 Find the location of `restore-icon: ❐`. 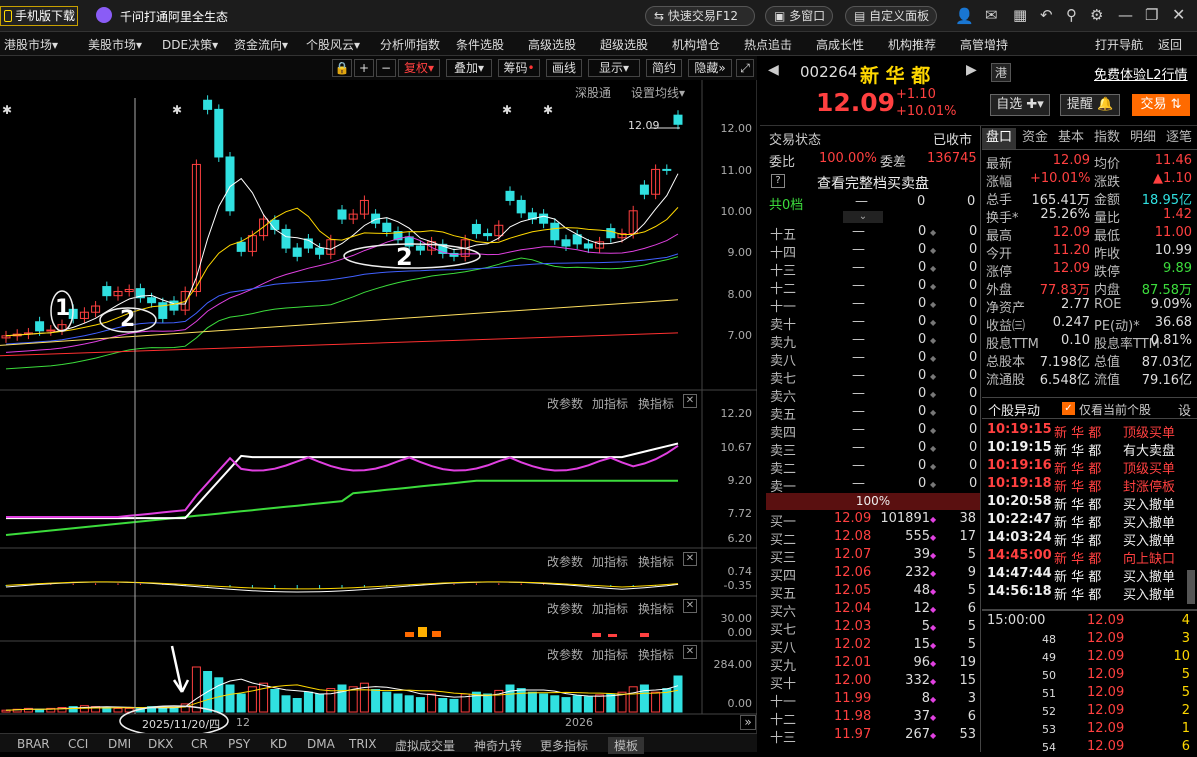

restore-icon: ❐ is located at coordinates (1151, 15).